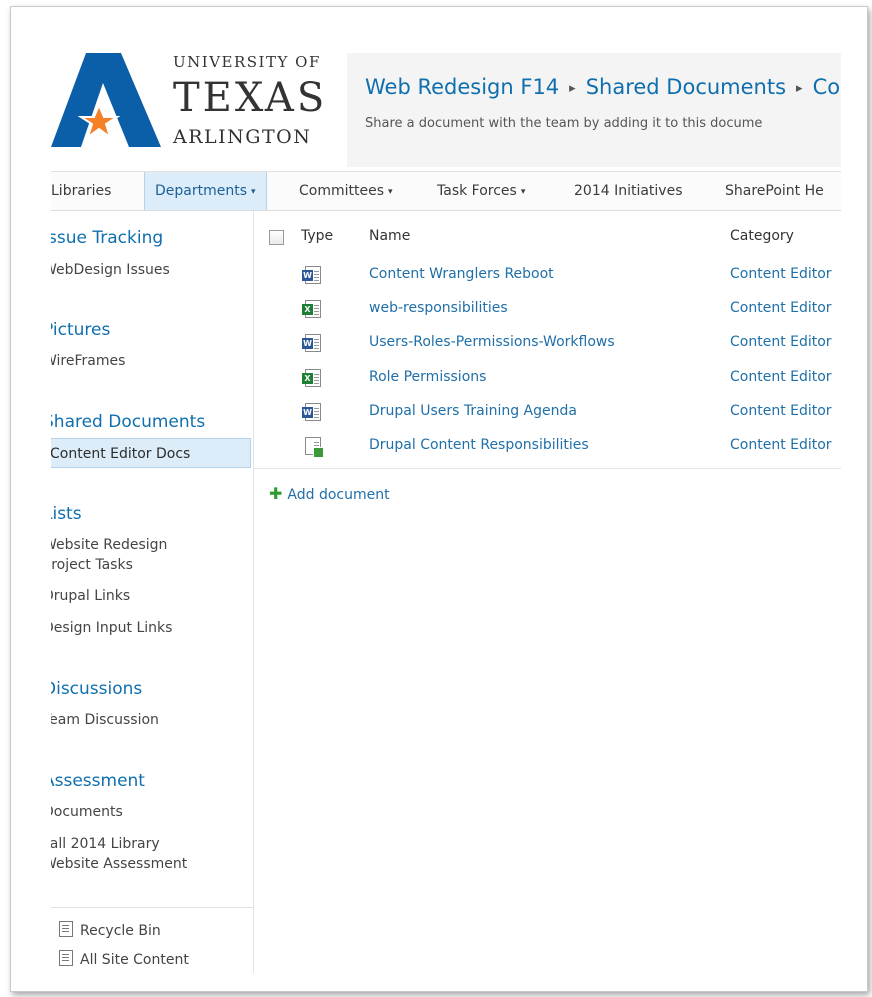  I want to click on leftnav-heading-assessment: Assessment, so click(98, 781).